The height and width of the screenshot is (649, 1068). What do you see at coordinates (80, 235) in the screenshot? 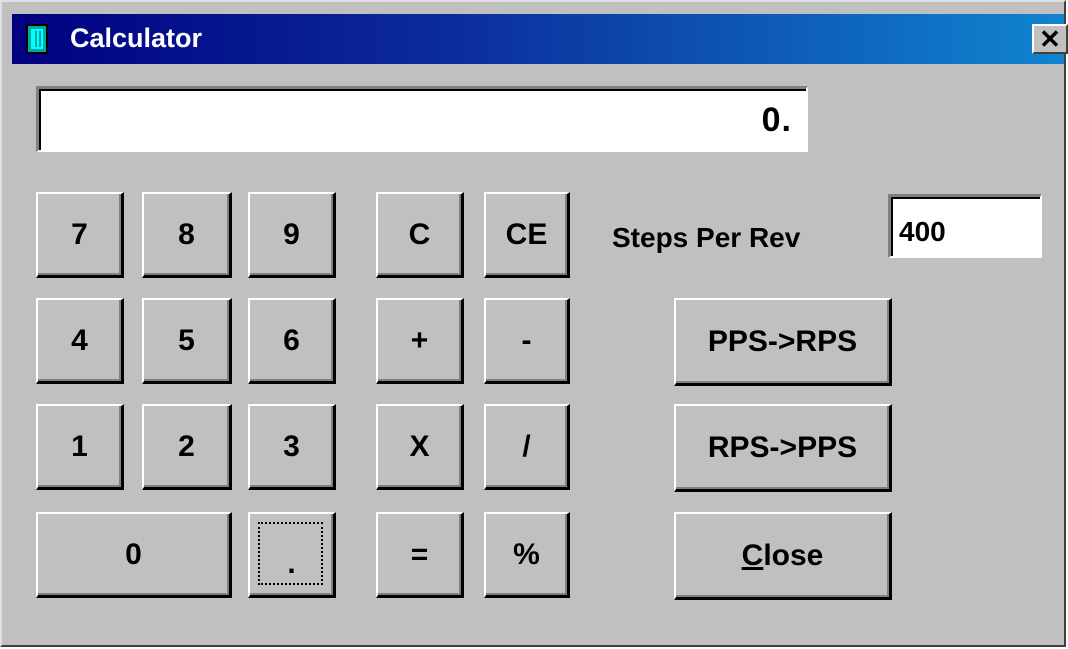
I see `digit-7-button: 7` at bounding box center [80, 235].